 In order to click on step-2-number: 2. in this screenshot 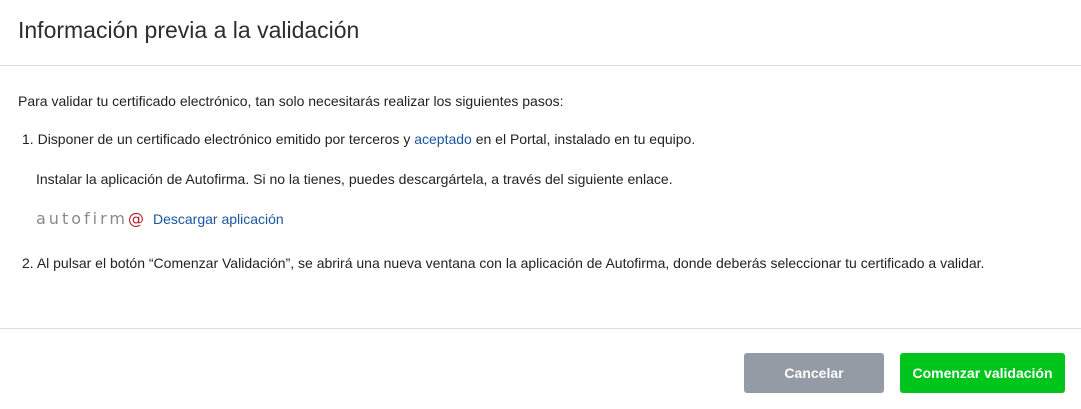, I will do `click(28, 263)`.